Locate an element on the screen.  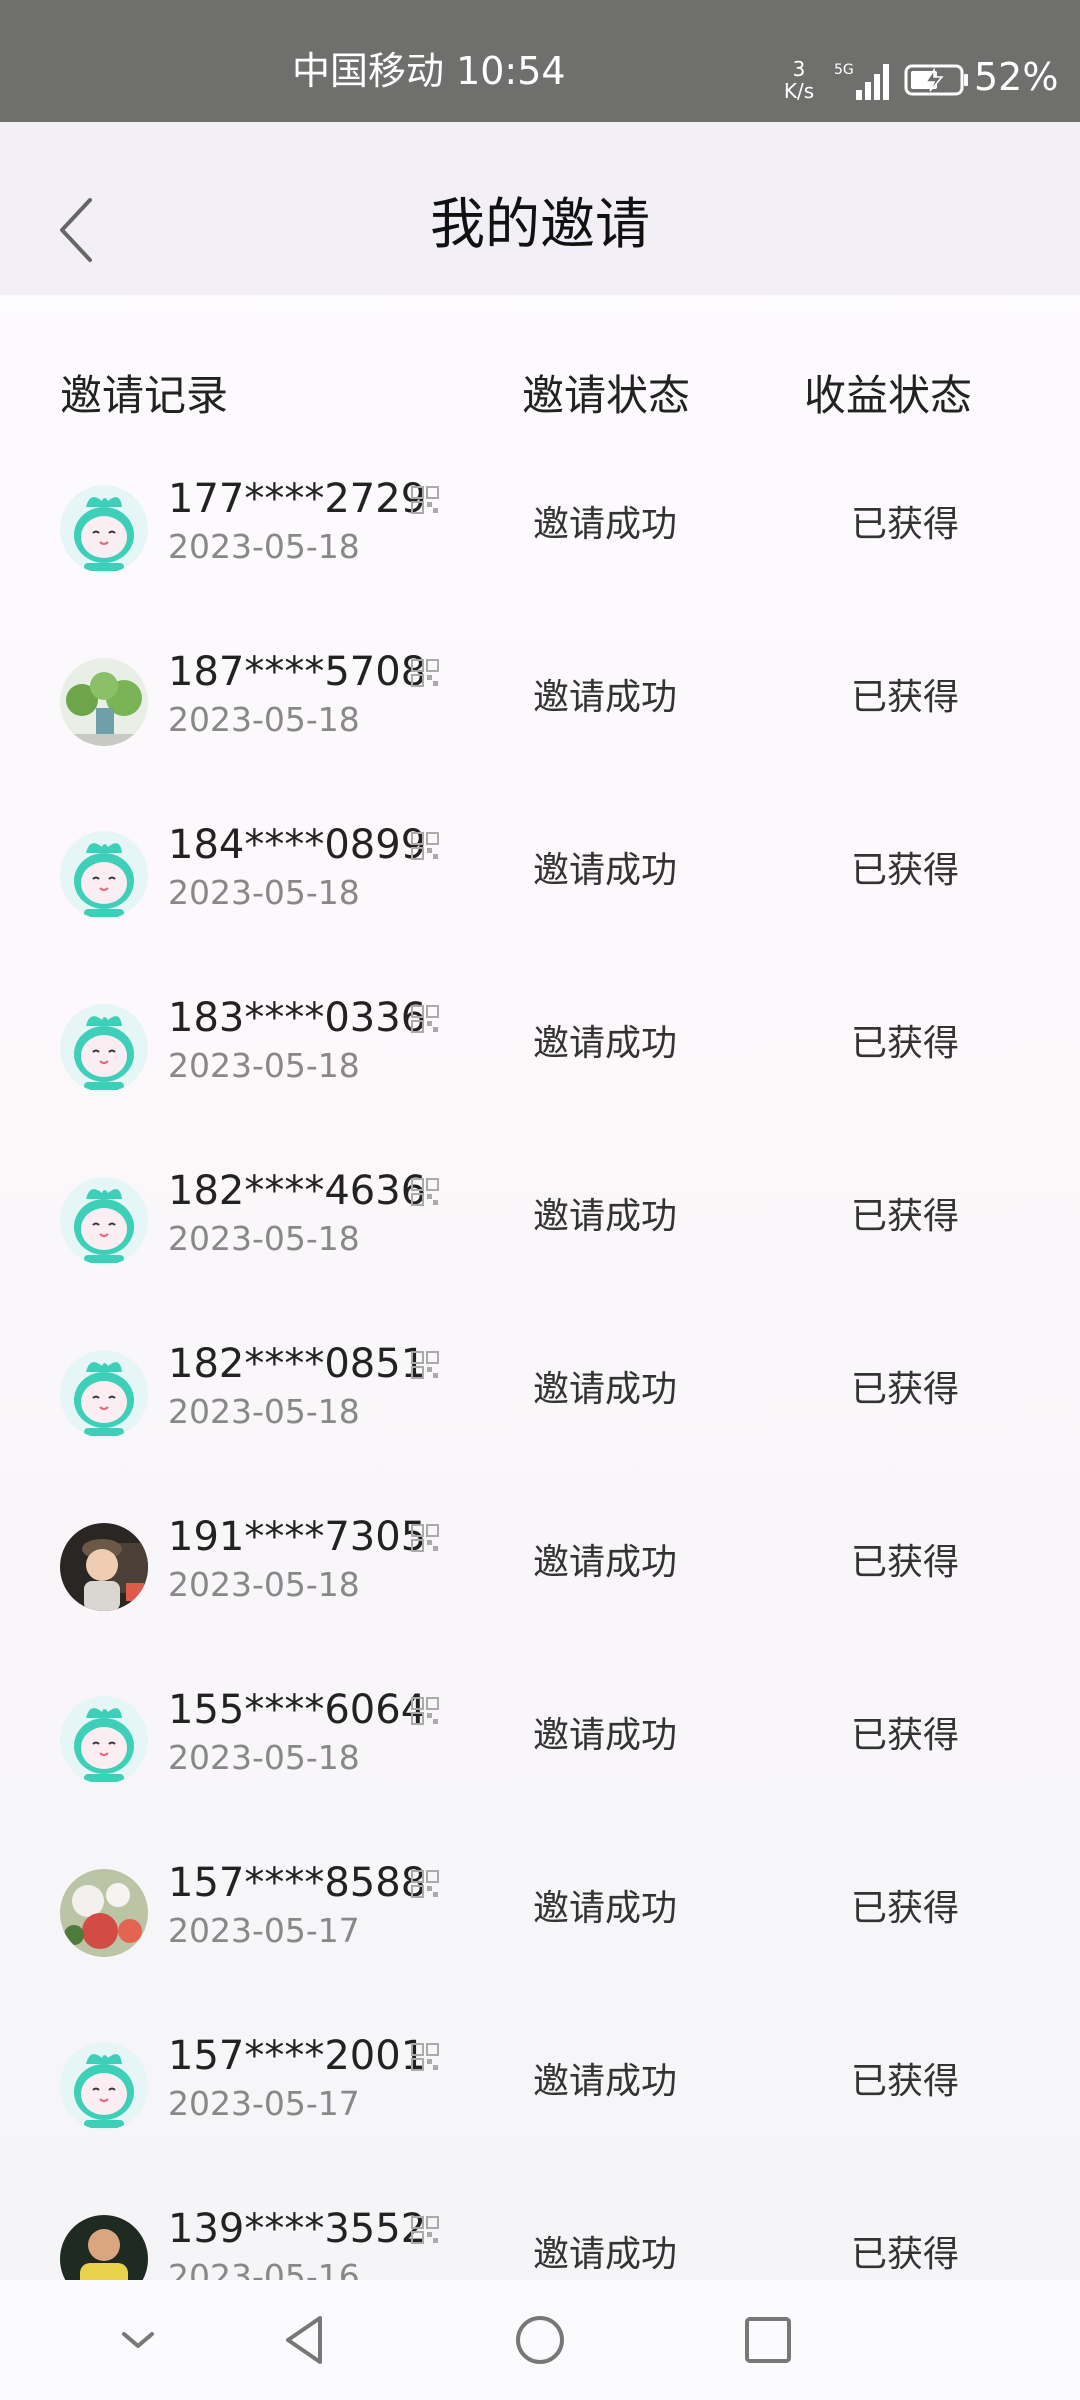
carrier-time: 中国移动 10:54 is located at coordinates (429, 71).